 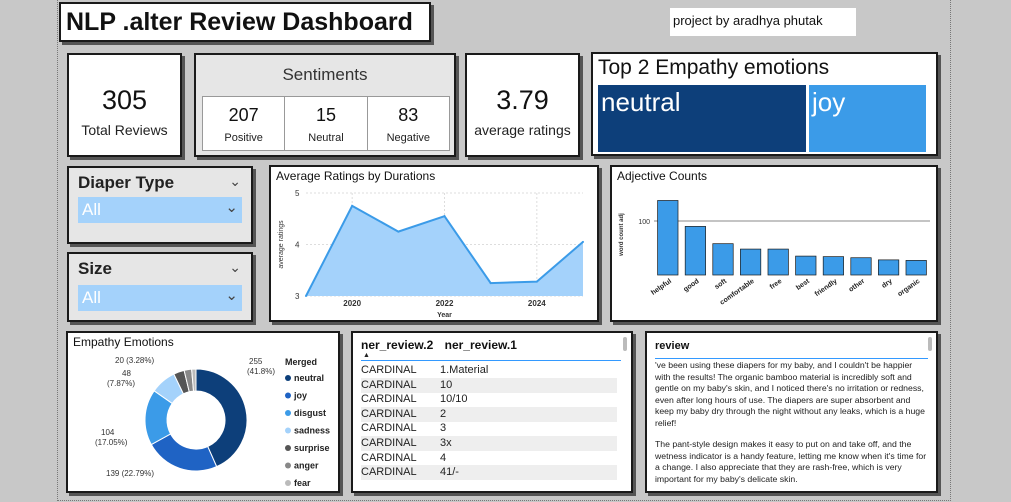 I want to click on treemap-joy: joy, so click(x=867, y=118).